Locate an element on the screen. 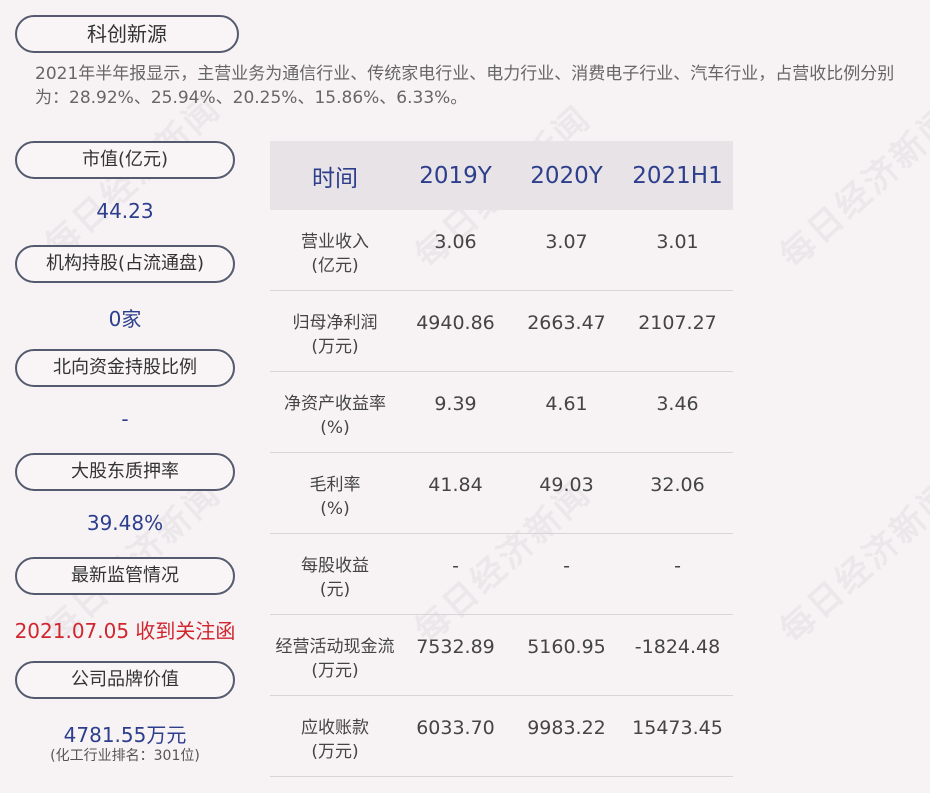 The height and width of the screenshot is (793, 930). table-row: 净资产收益率 (%) 9.39 4.61 3.46 is located at coordinates (501, 412).